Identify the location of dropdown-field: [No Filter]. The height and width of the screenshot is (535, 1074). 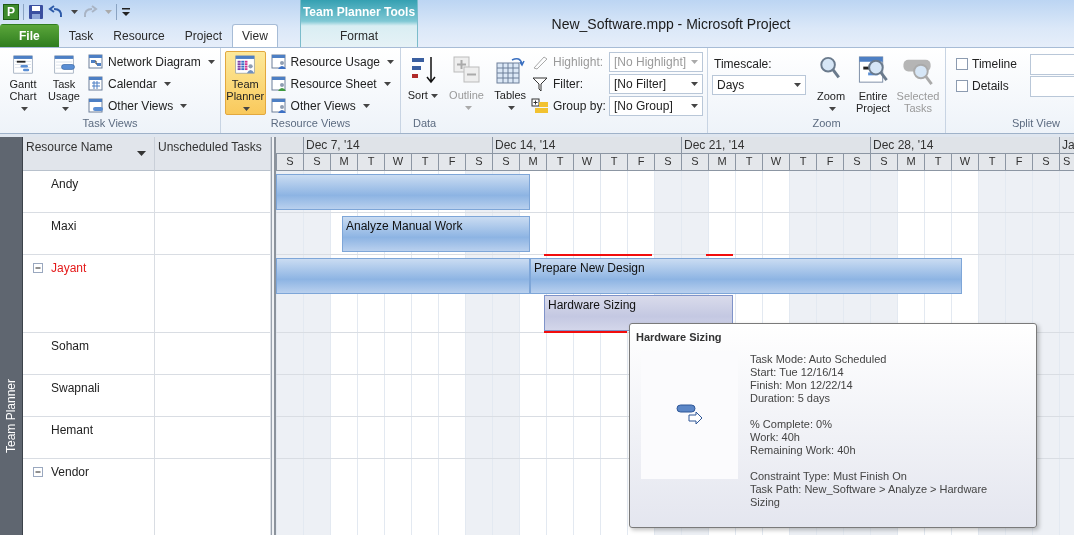
(656, 84).